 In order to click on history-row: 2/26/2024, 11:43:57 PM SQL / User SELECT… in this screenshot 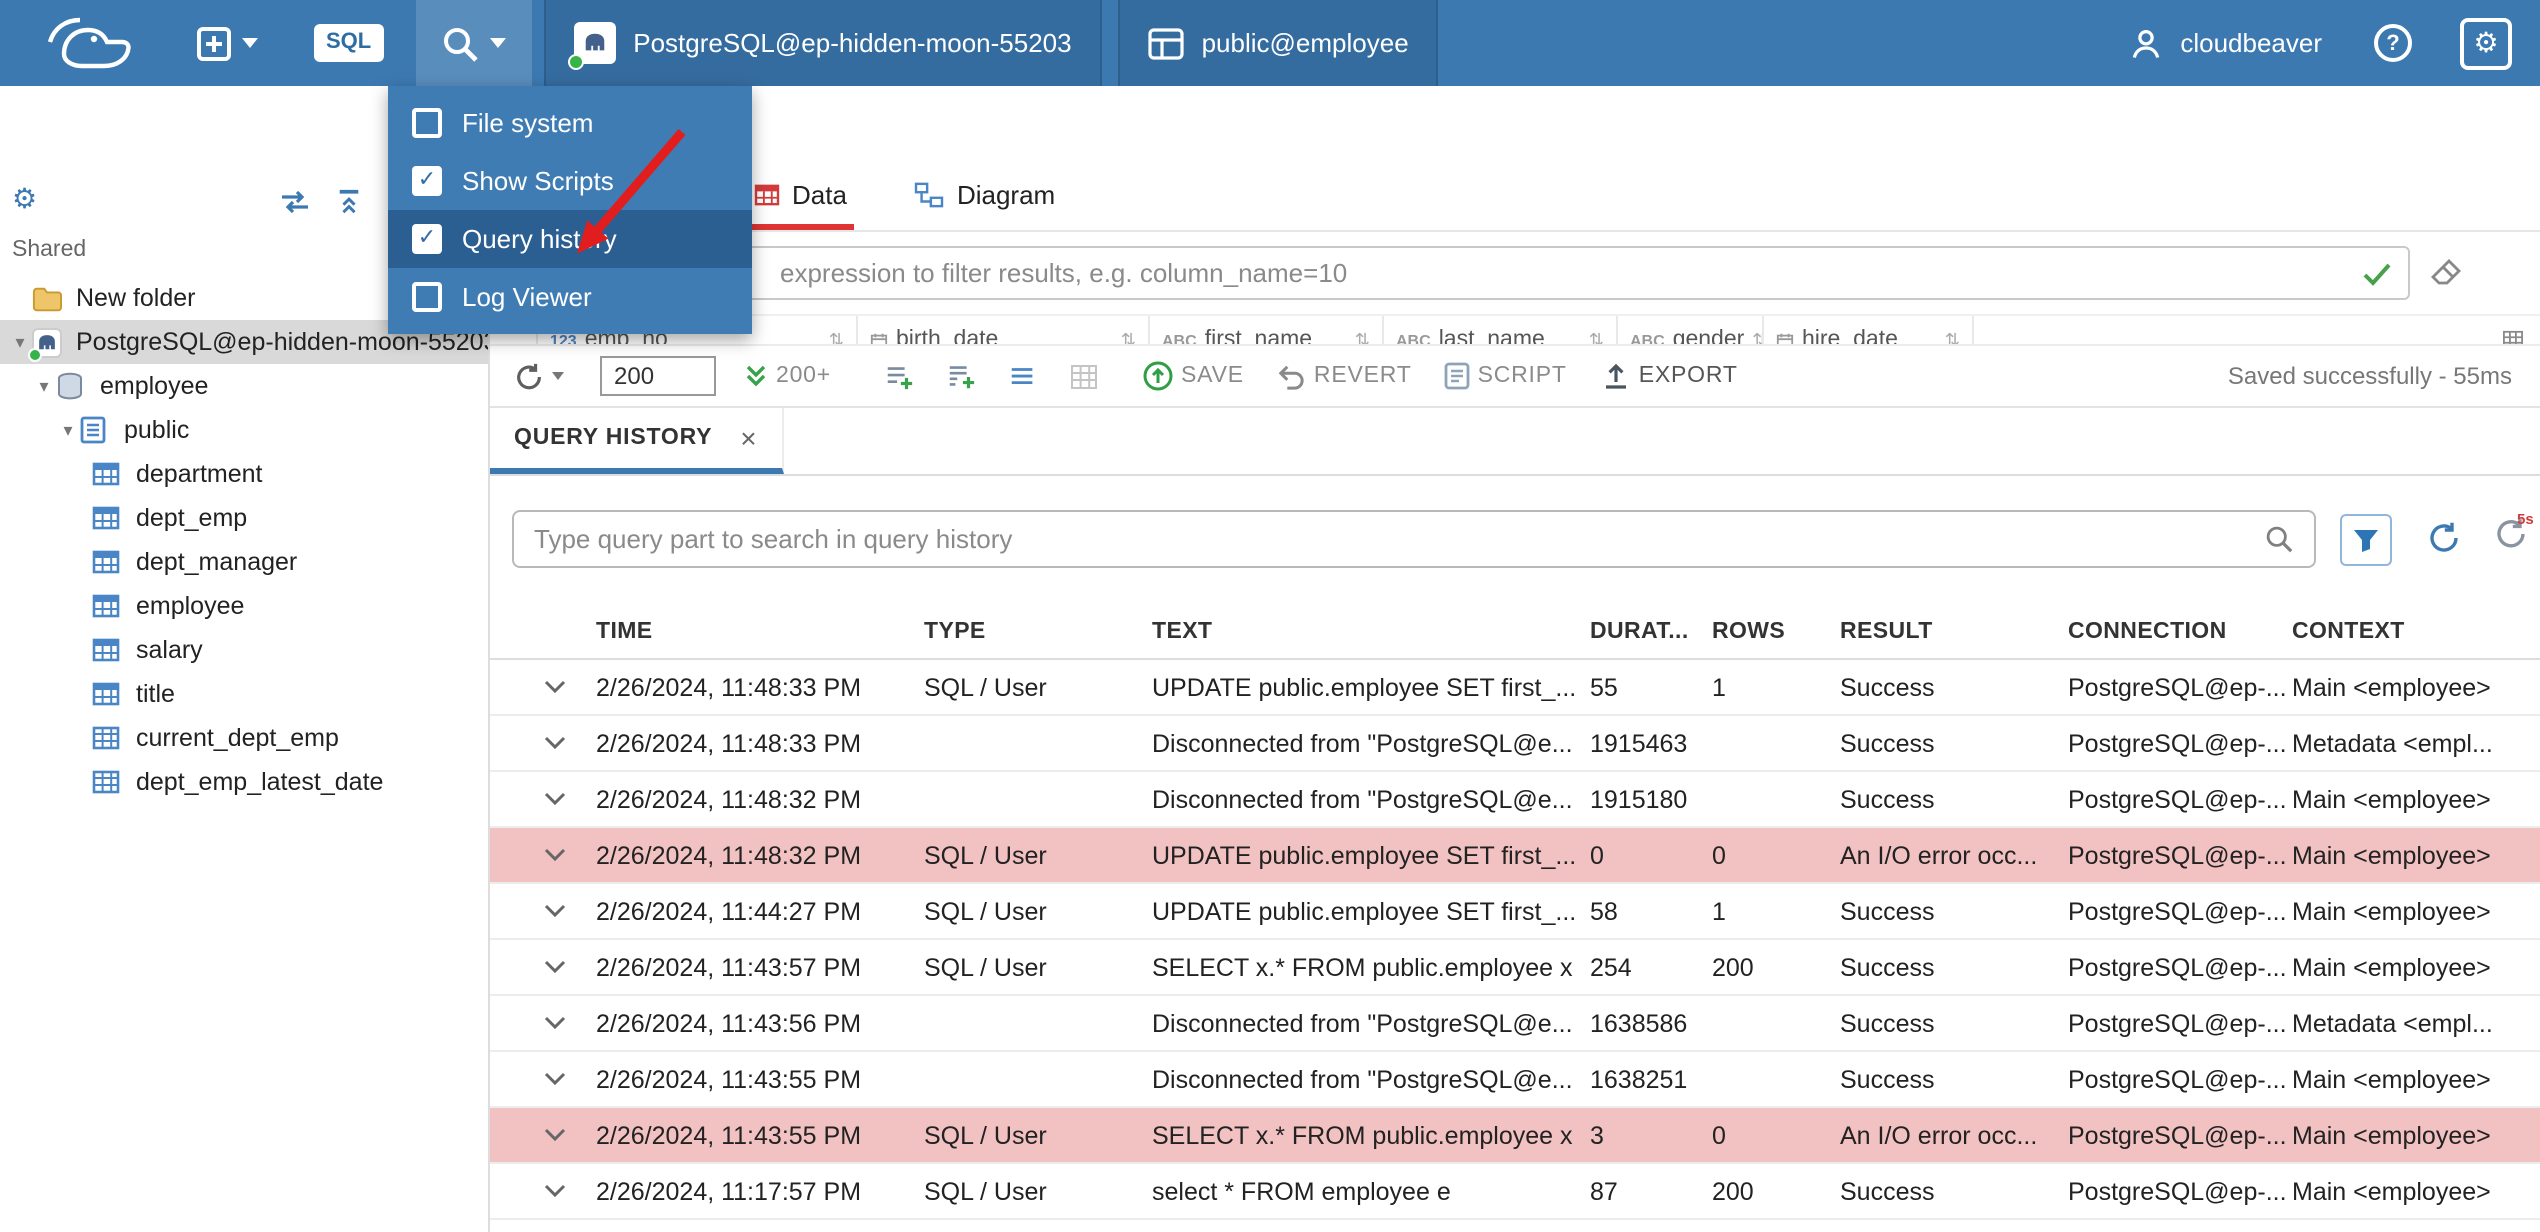, I will do `click(1515, 968)`.